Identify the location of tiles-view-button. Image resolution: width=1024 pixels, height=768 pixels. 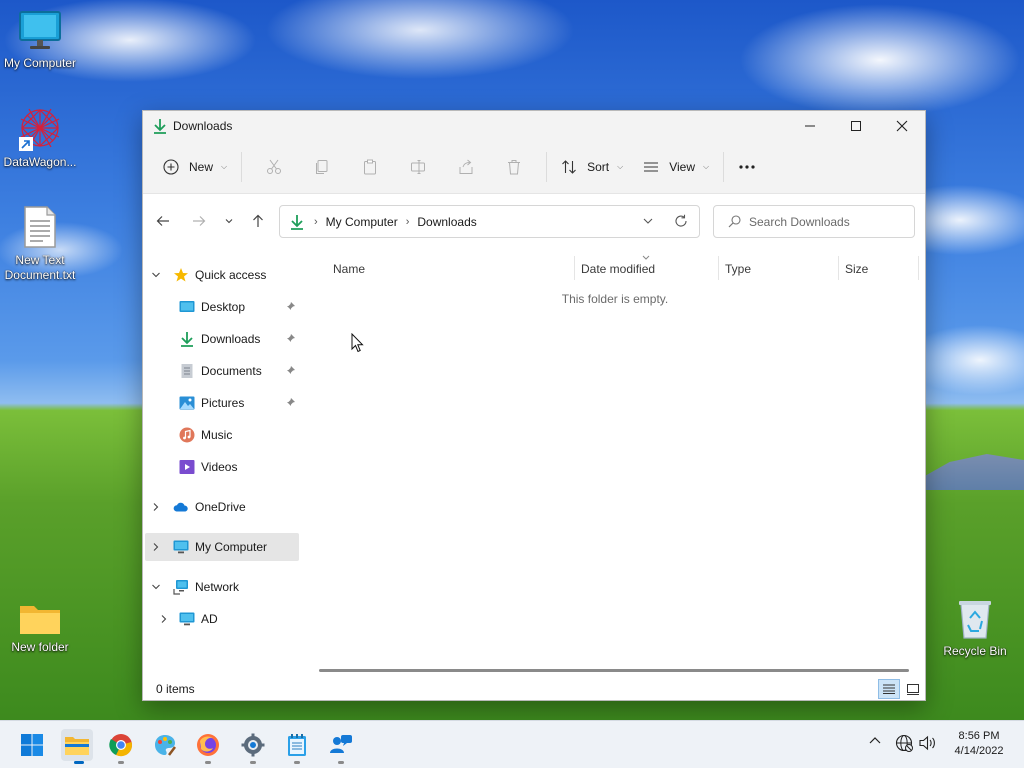
(913, 689).